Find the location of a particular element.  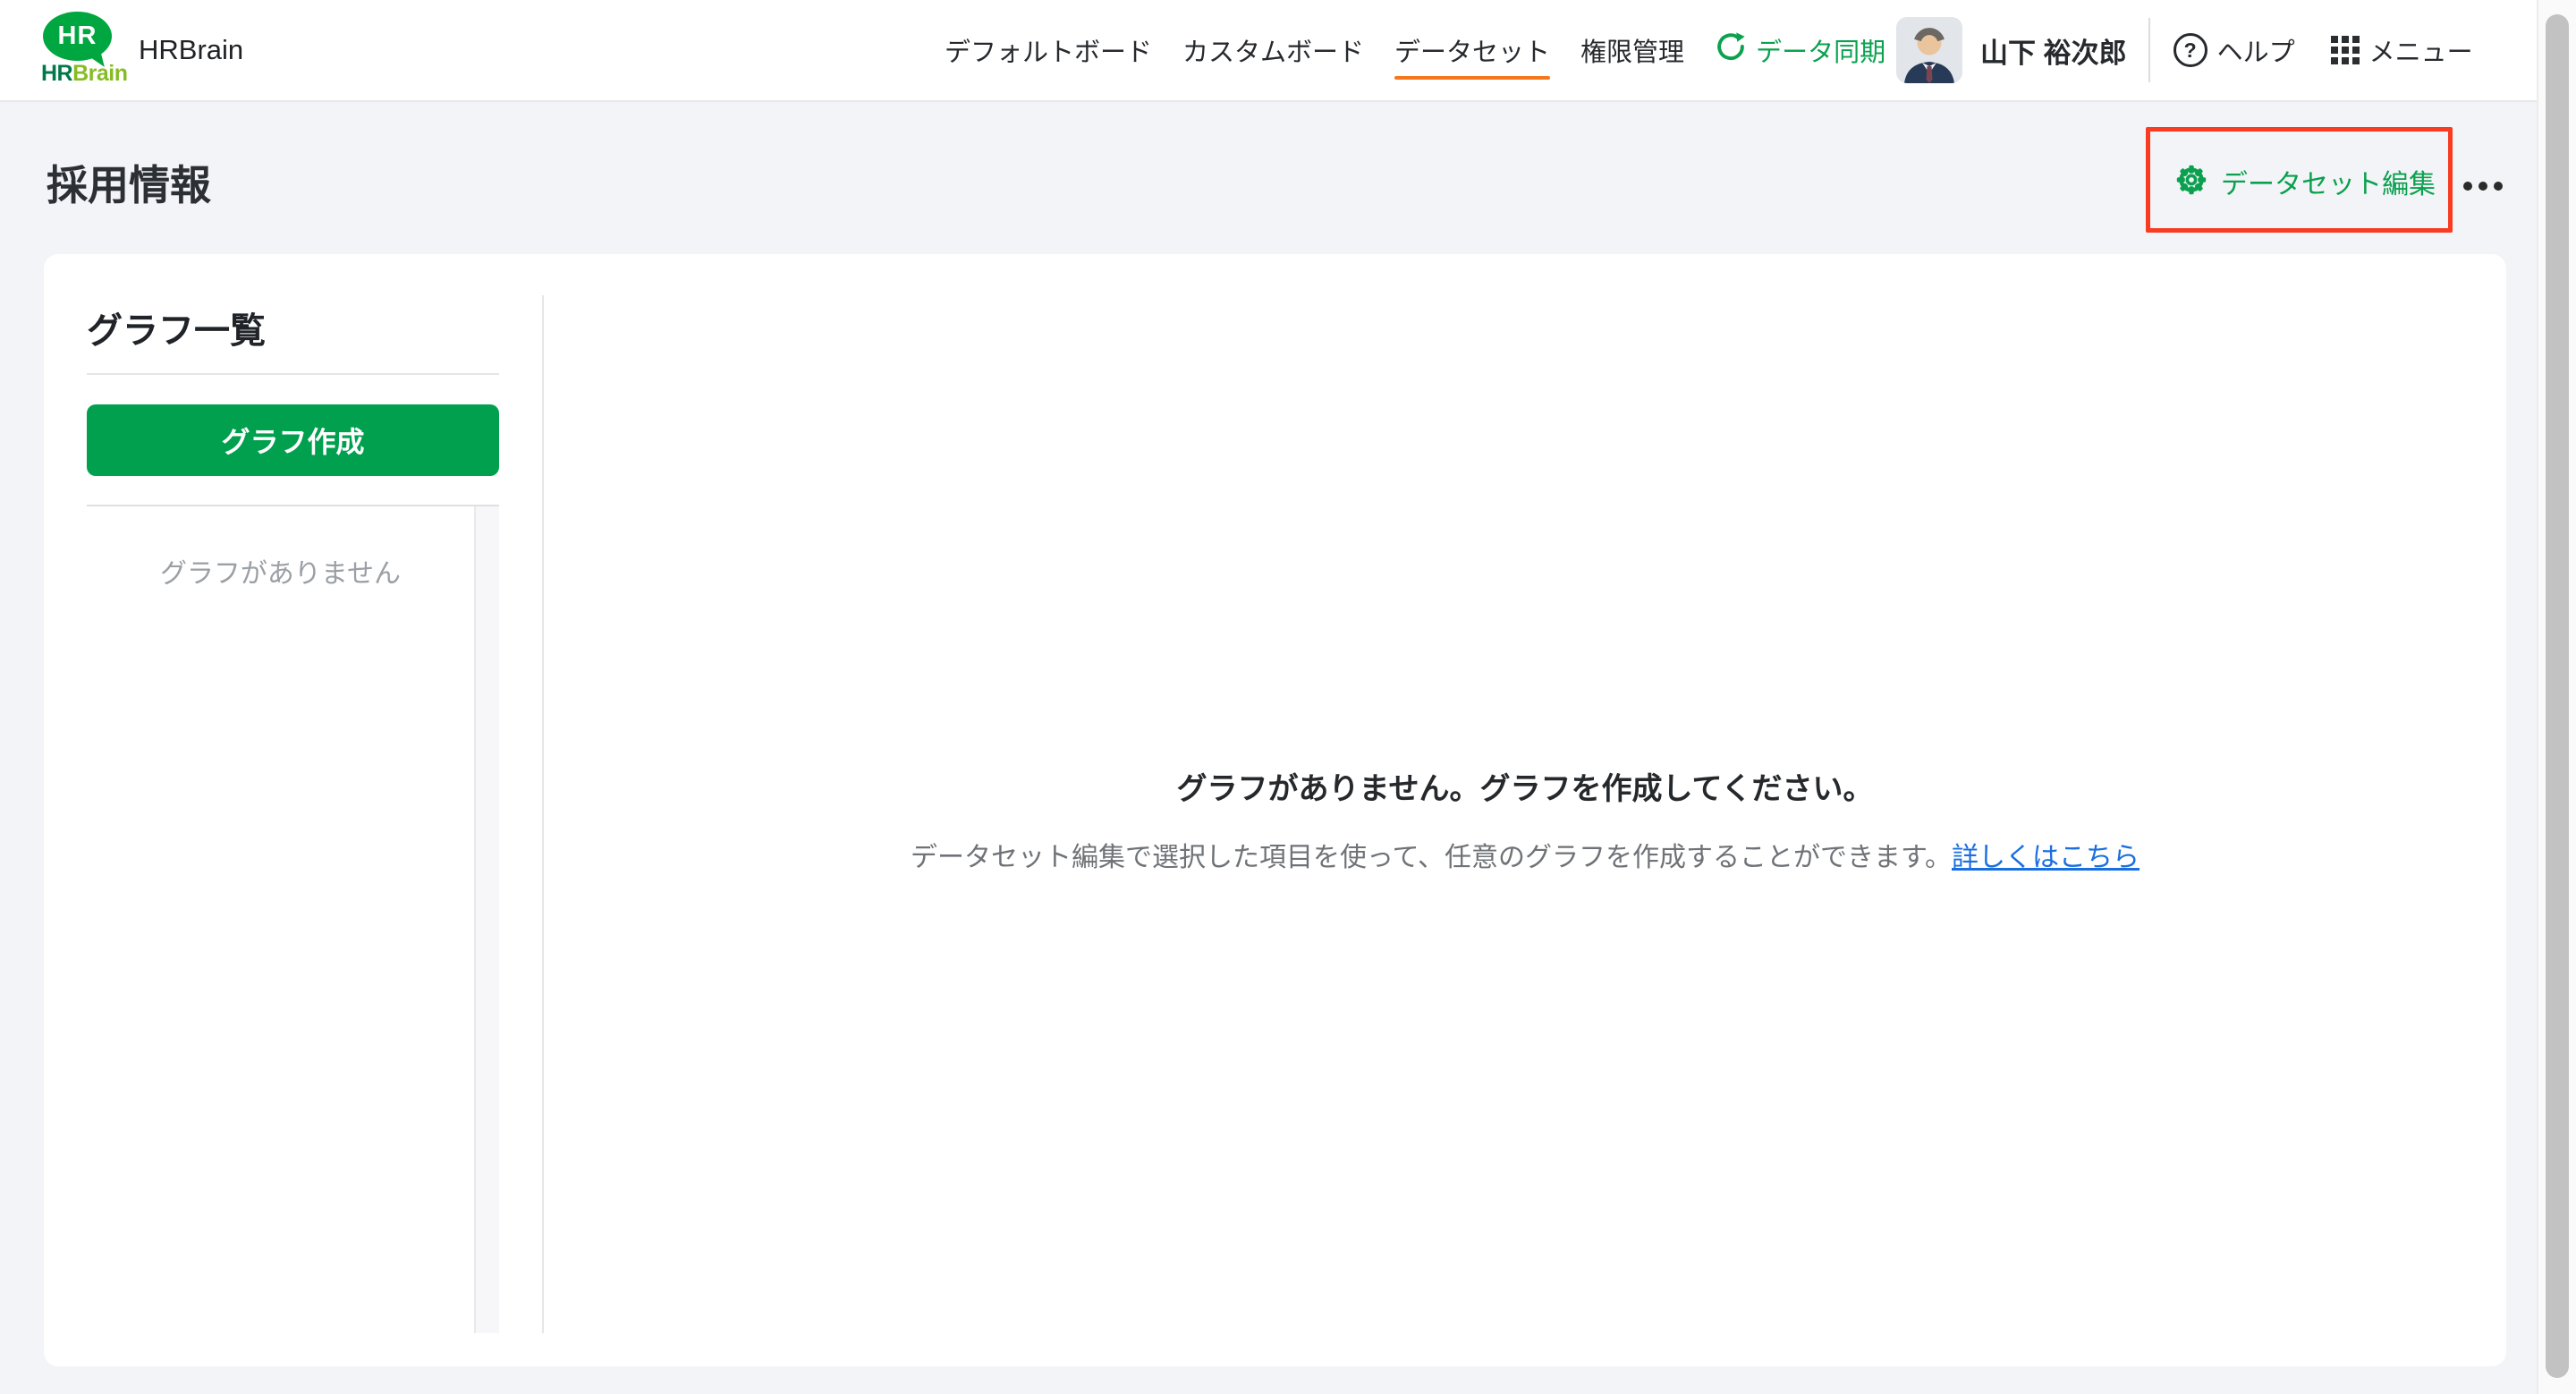

logo-wordmark: HRBrain is located at coordinates (84, 74).